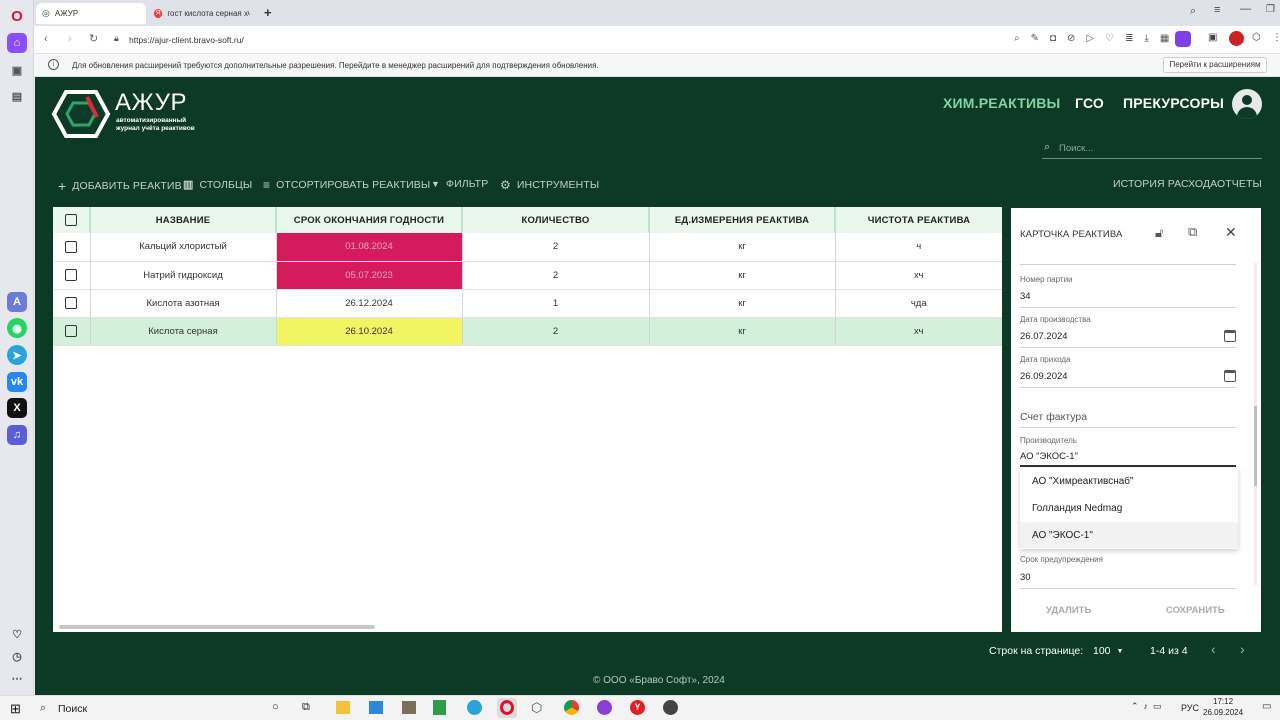 The width and height of the screenshot is (1280, 720). Describe the element at coordinates (1239, 184) in the screenshot. I see `reports-button: ОТЧЕТЫ` at that location.